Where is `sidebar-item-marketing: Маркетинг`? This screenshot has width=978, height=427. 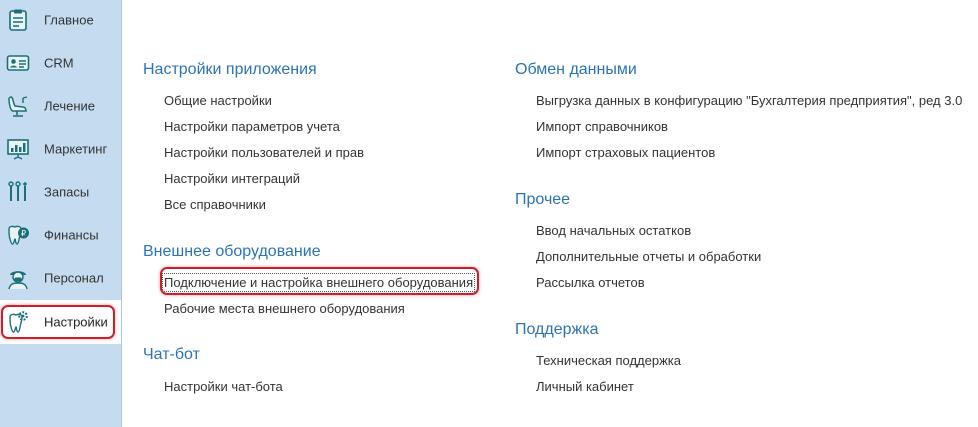
sidebar-item-marketing: Маркетинг is located at coordinates (60, 149).